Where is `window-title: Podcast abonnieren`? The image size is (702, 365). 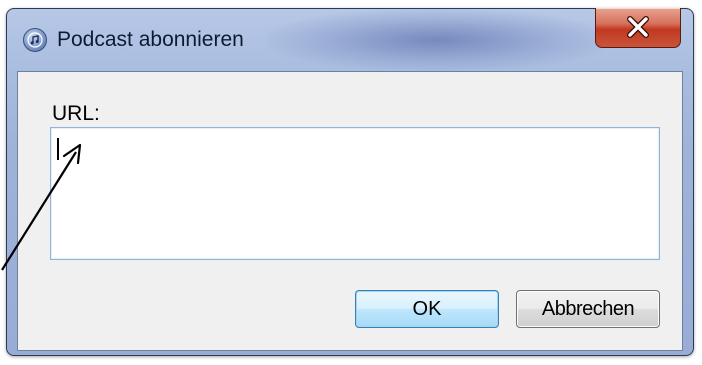 window-title: Podcast abonnieren is located at coordinates (150, 39).